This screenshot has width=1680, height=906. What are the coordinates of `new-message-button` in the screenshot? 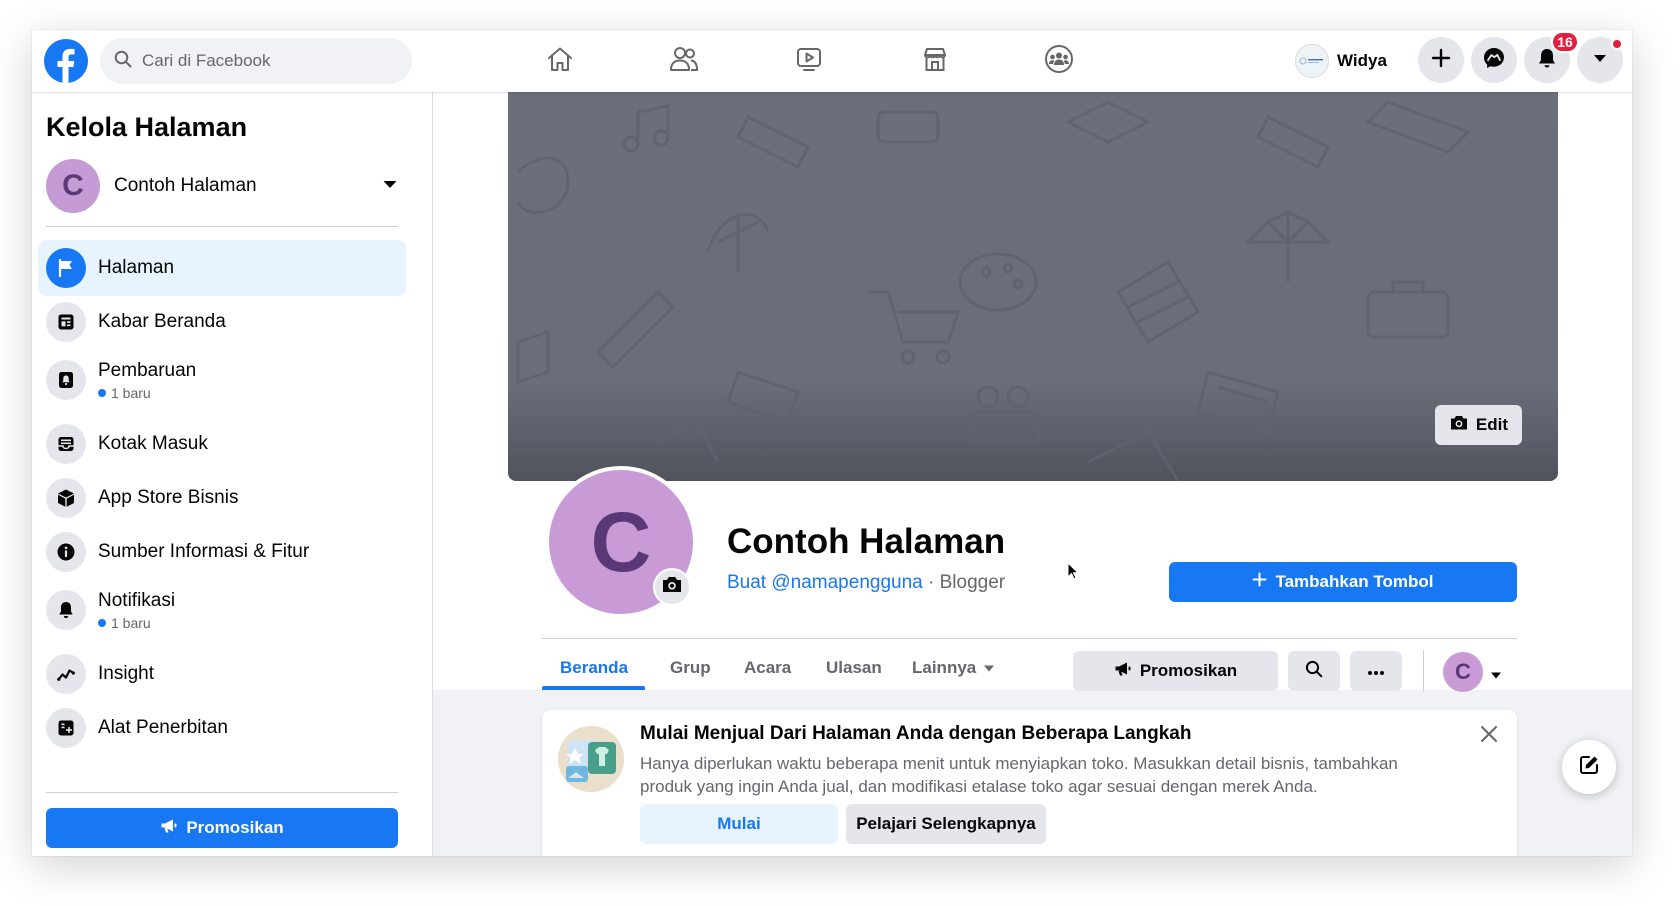 It's located at (1589, 767).